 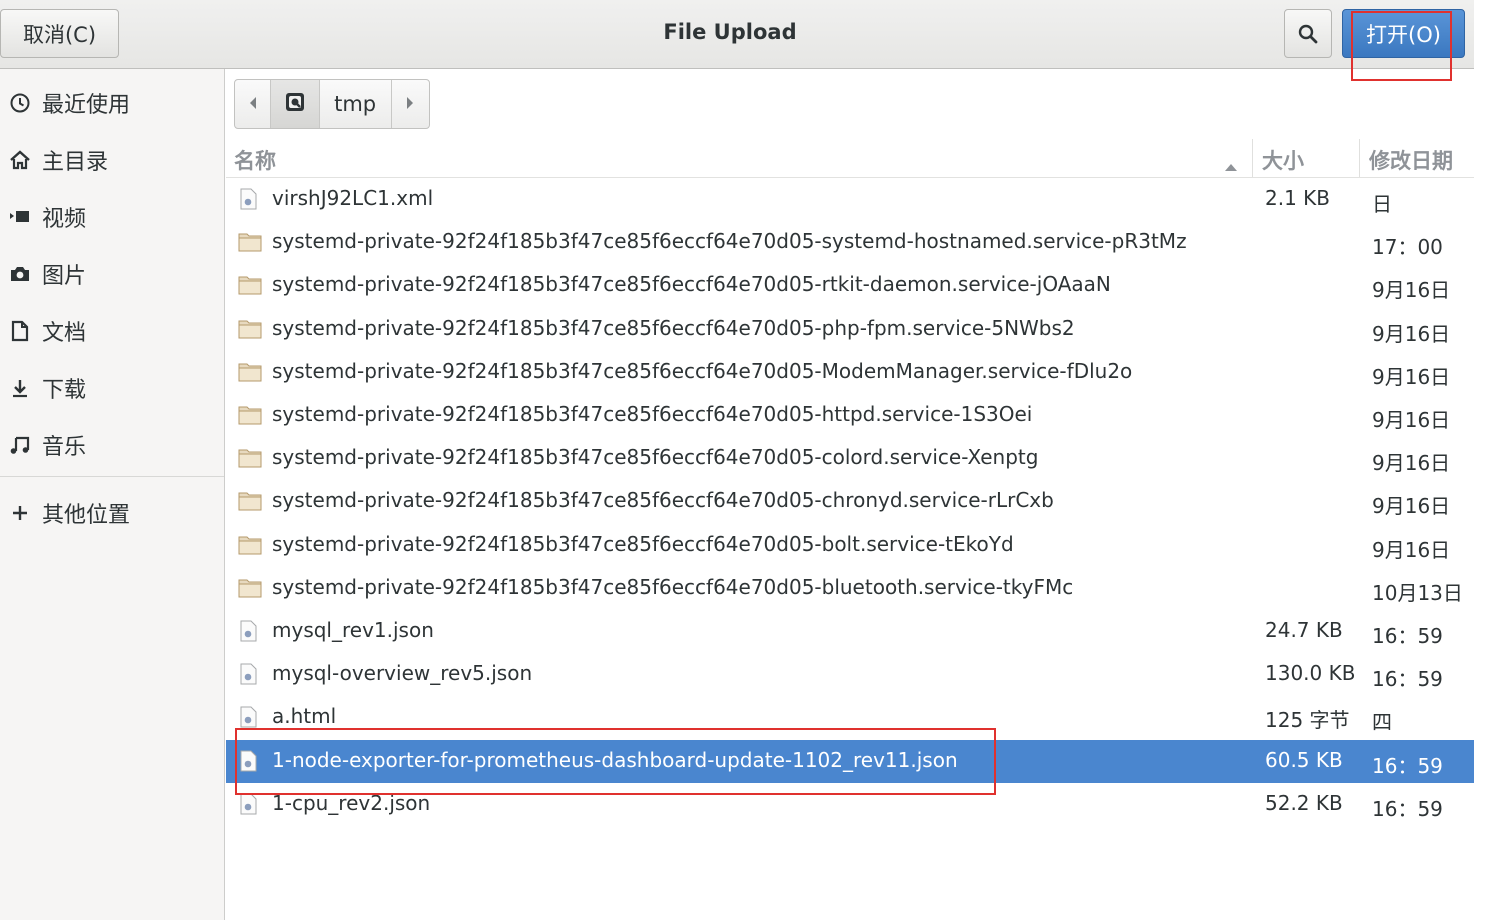 What do you see at coordinates (351, 802) in the screenshot?
I see `file-name: 1-cpu_rev2.json` at bounding box center [351, 802].